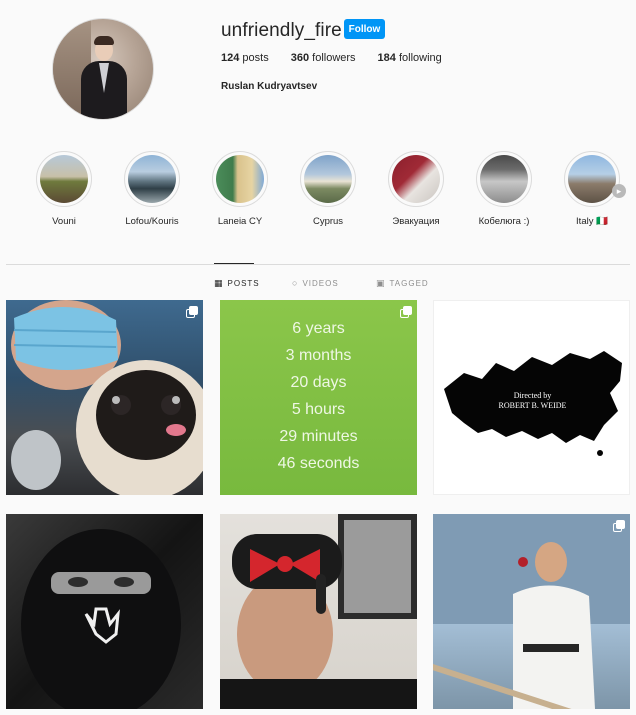  Describe the element at coordinates (410, 58) in the screenshot. I see `following-stat: 184 following` at that location.